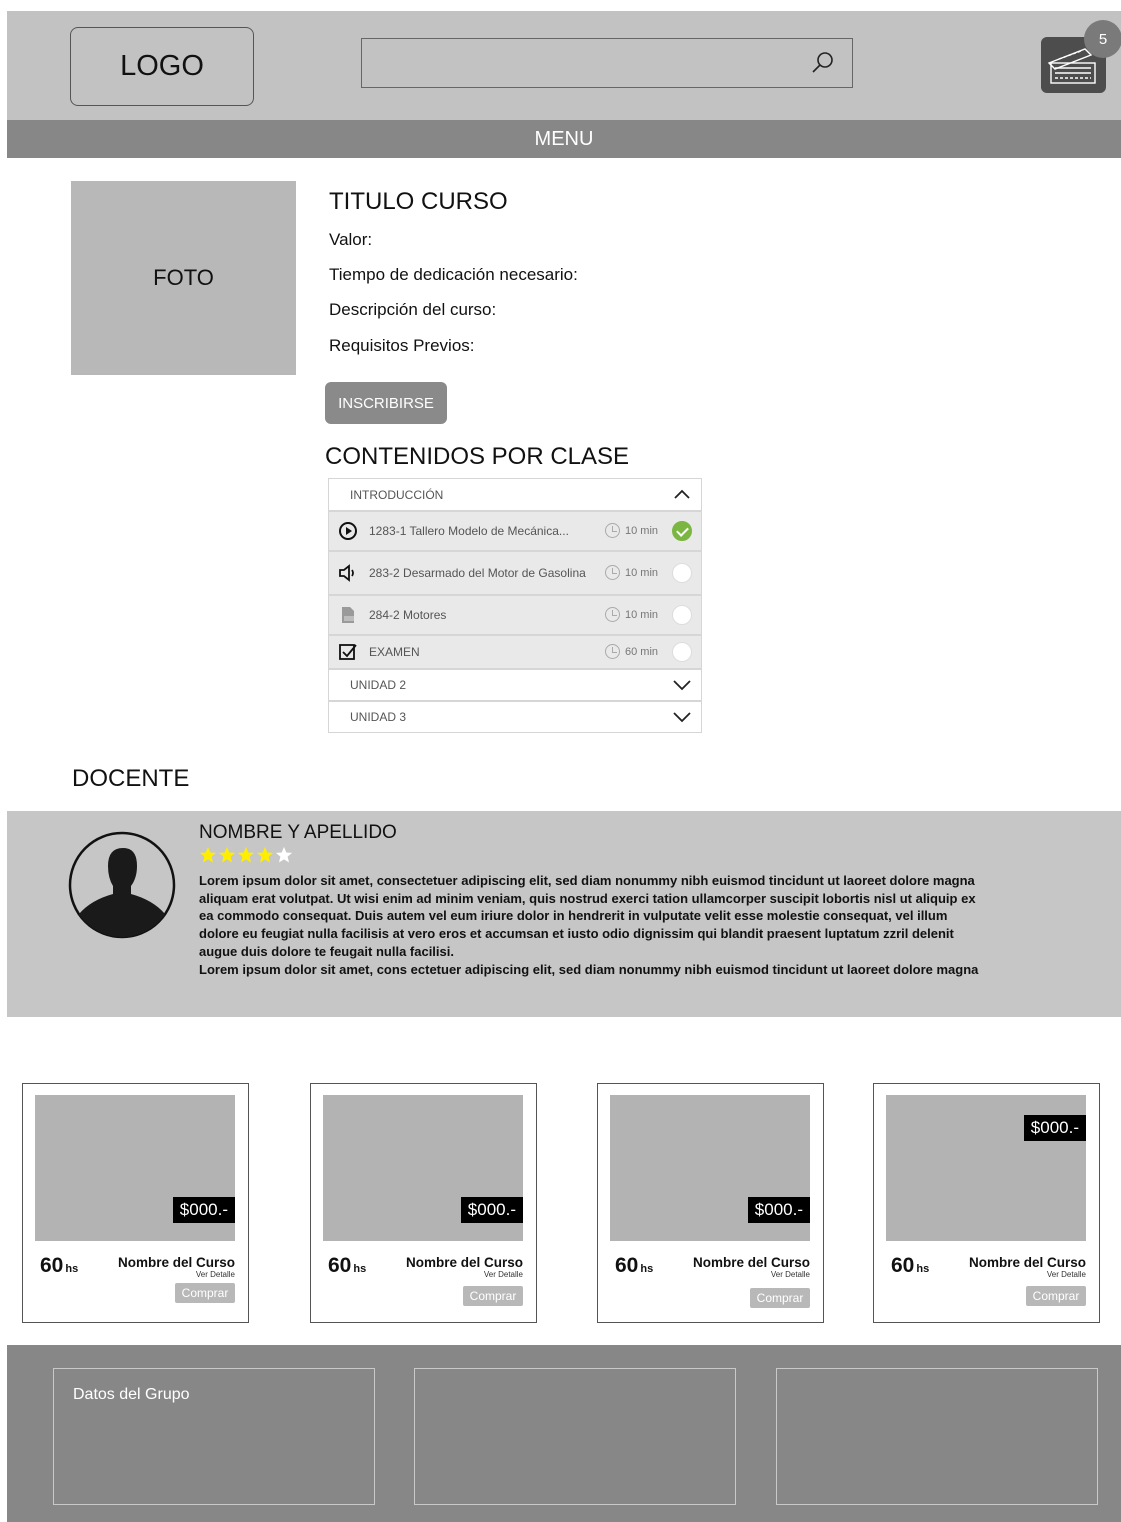 Image resolution: width=1121 pixels, height=1522 pixels. I want to click on contents-title: CONTENIDOS POR CLASE, so click(477, 456).